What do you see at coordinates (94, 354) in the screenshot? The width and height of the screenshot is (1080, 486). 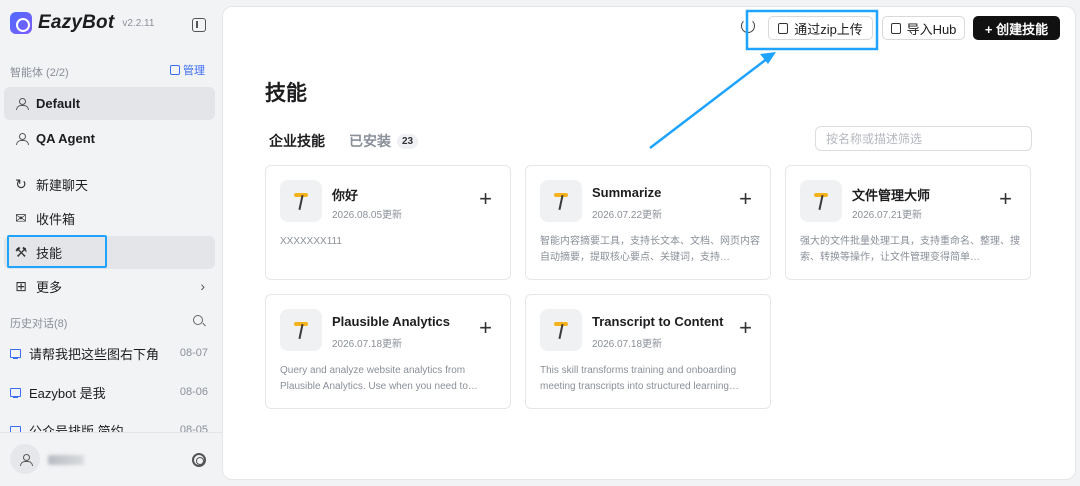 I see `history-title: 请帮我把这些图右下角` at bounding box center [94, 354].